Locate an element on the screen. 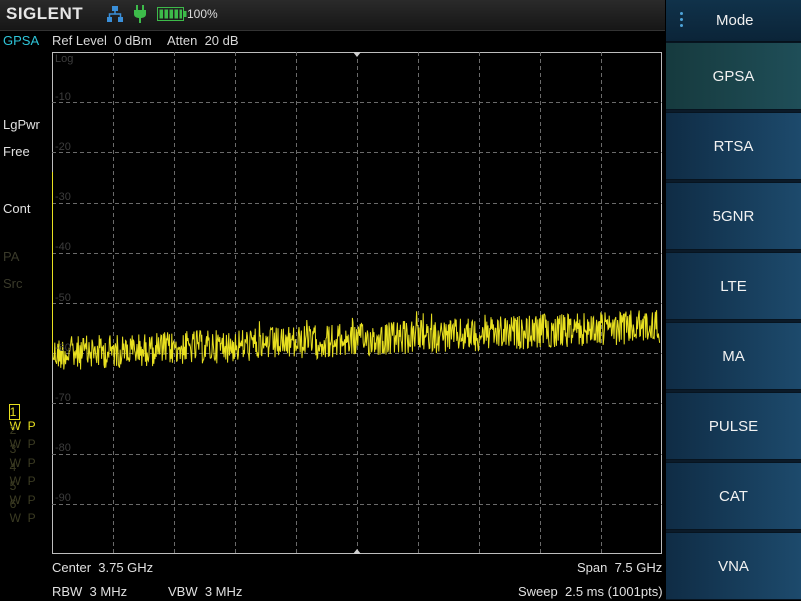 The height and width of the screenshot is (601, 801). sweep-mode: Cont is located at coordinates (17, 208).